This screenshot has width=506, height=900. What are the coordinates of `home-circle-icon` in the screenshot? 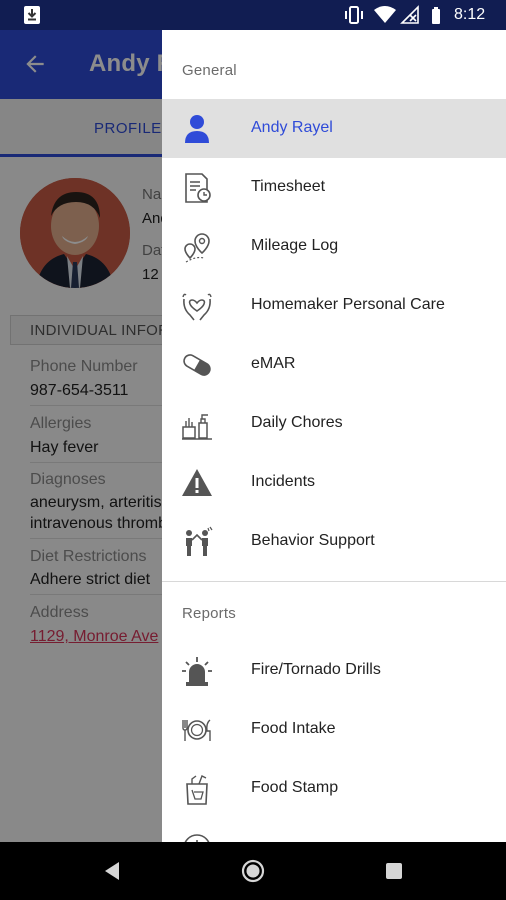 It's located at (253, 871).